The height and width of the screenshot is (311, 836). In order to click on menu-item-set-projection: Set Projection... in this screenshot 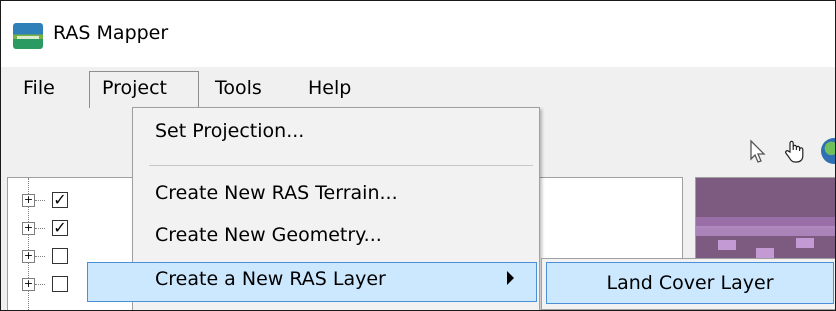, I will do `click(229, 131)`.